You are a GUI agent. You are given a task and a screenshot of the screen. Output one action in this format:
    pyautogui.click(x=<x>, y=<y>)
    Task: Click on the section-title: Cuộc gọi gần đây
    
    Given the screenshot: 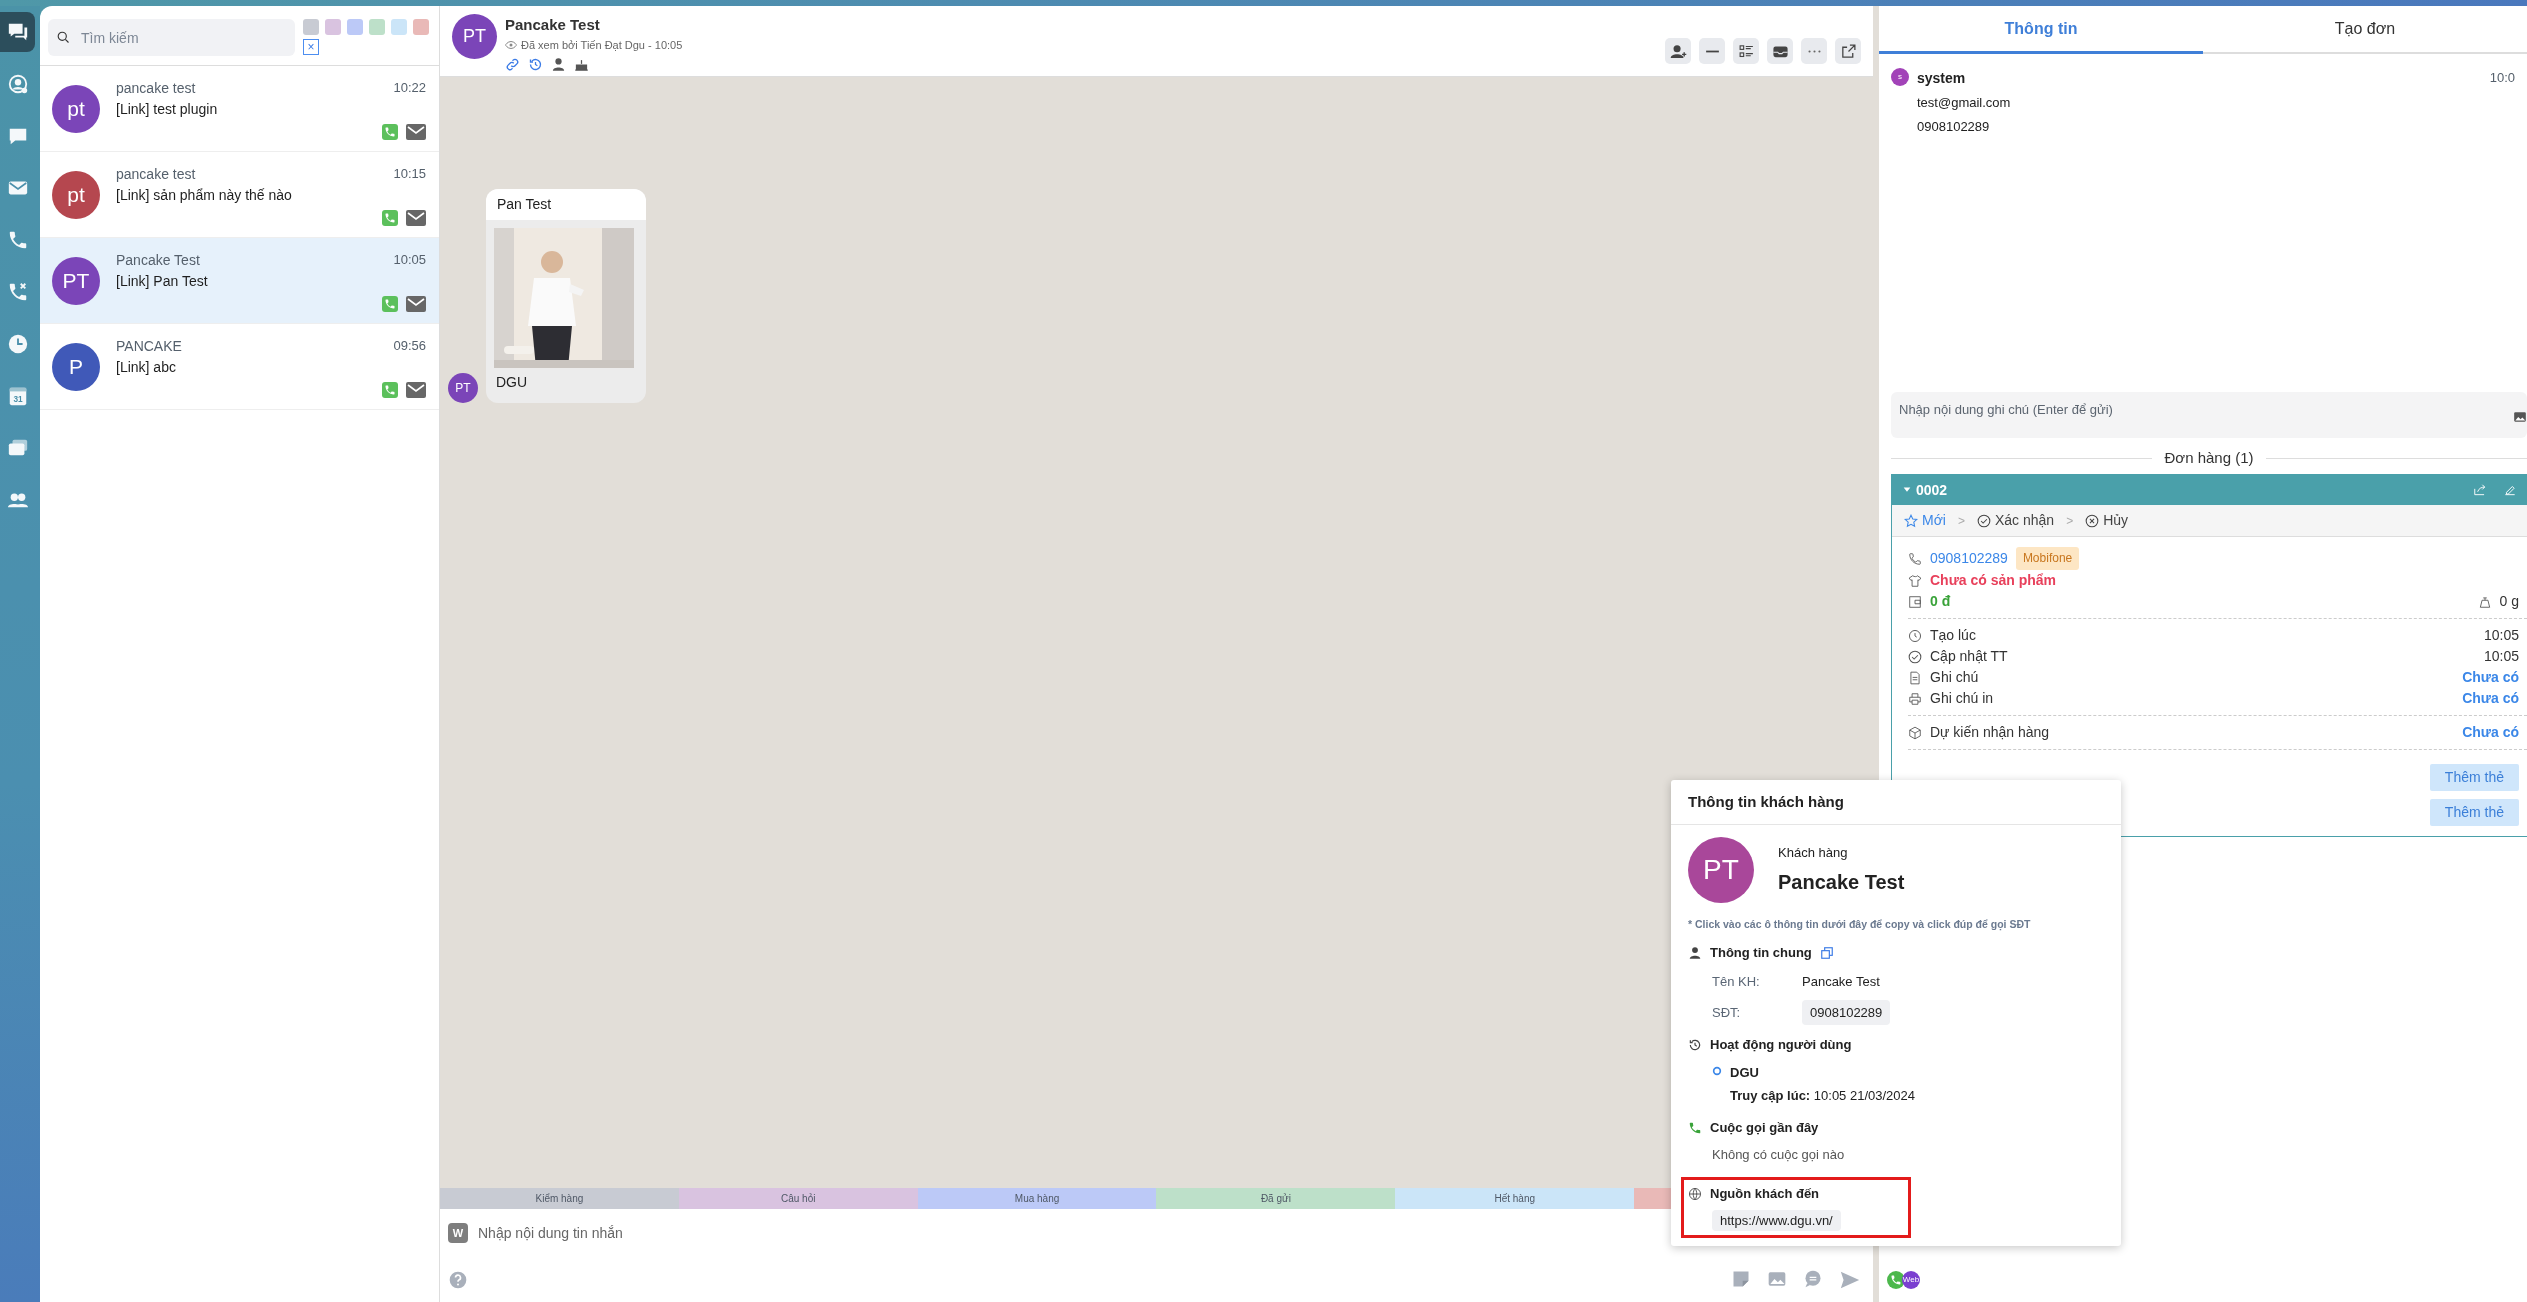 What is the action you would take?
    pyautogui.click(x=1764, y=1127)
    